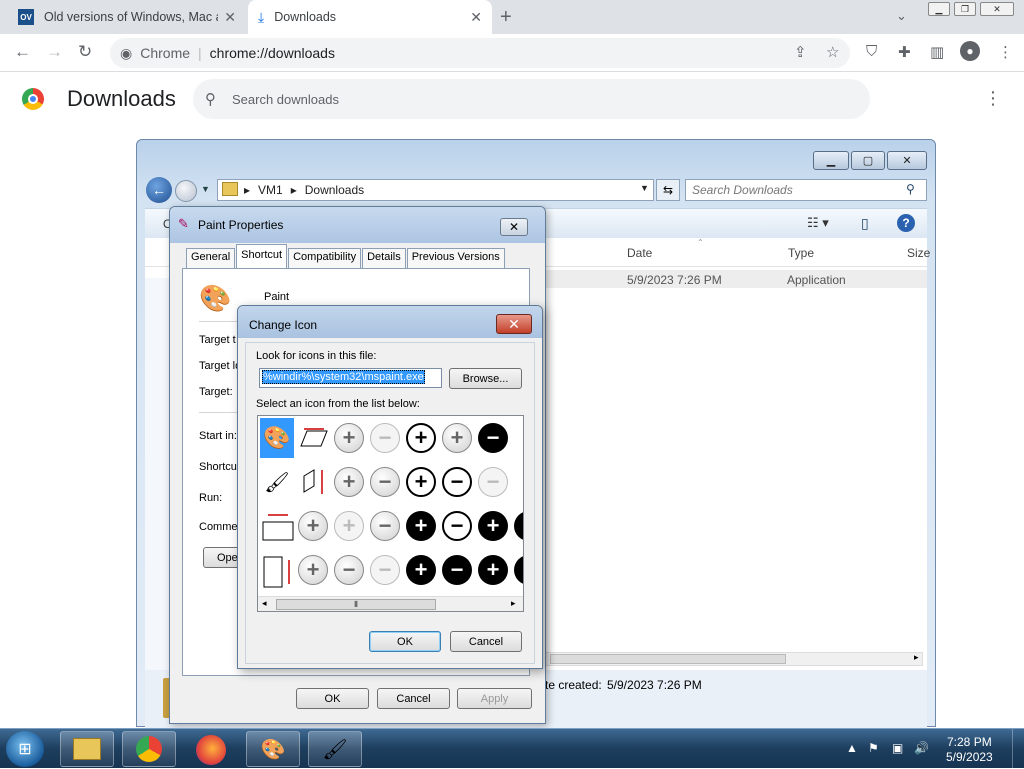 Image resolution: width=1024 pixels, height=769 pixels. Describe the element at coordinates (350, 378) in the screenshot. I see `icon-file-input: %windir%\system32\mspaint.exe` at that location.